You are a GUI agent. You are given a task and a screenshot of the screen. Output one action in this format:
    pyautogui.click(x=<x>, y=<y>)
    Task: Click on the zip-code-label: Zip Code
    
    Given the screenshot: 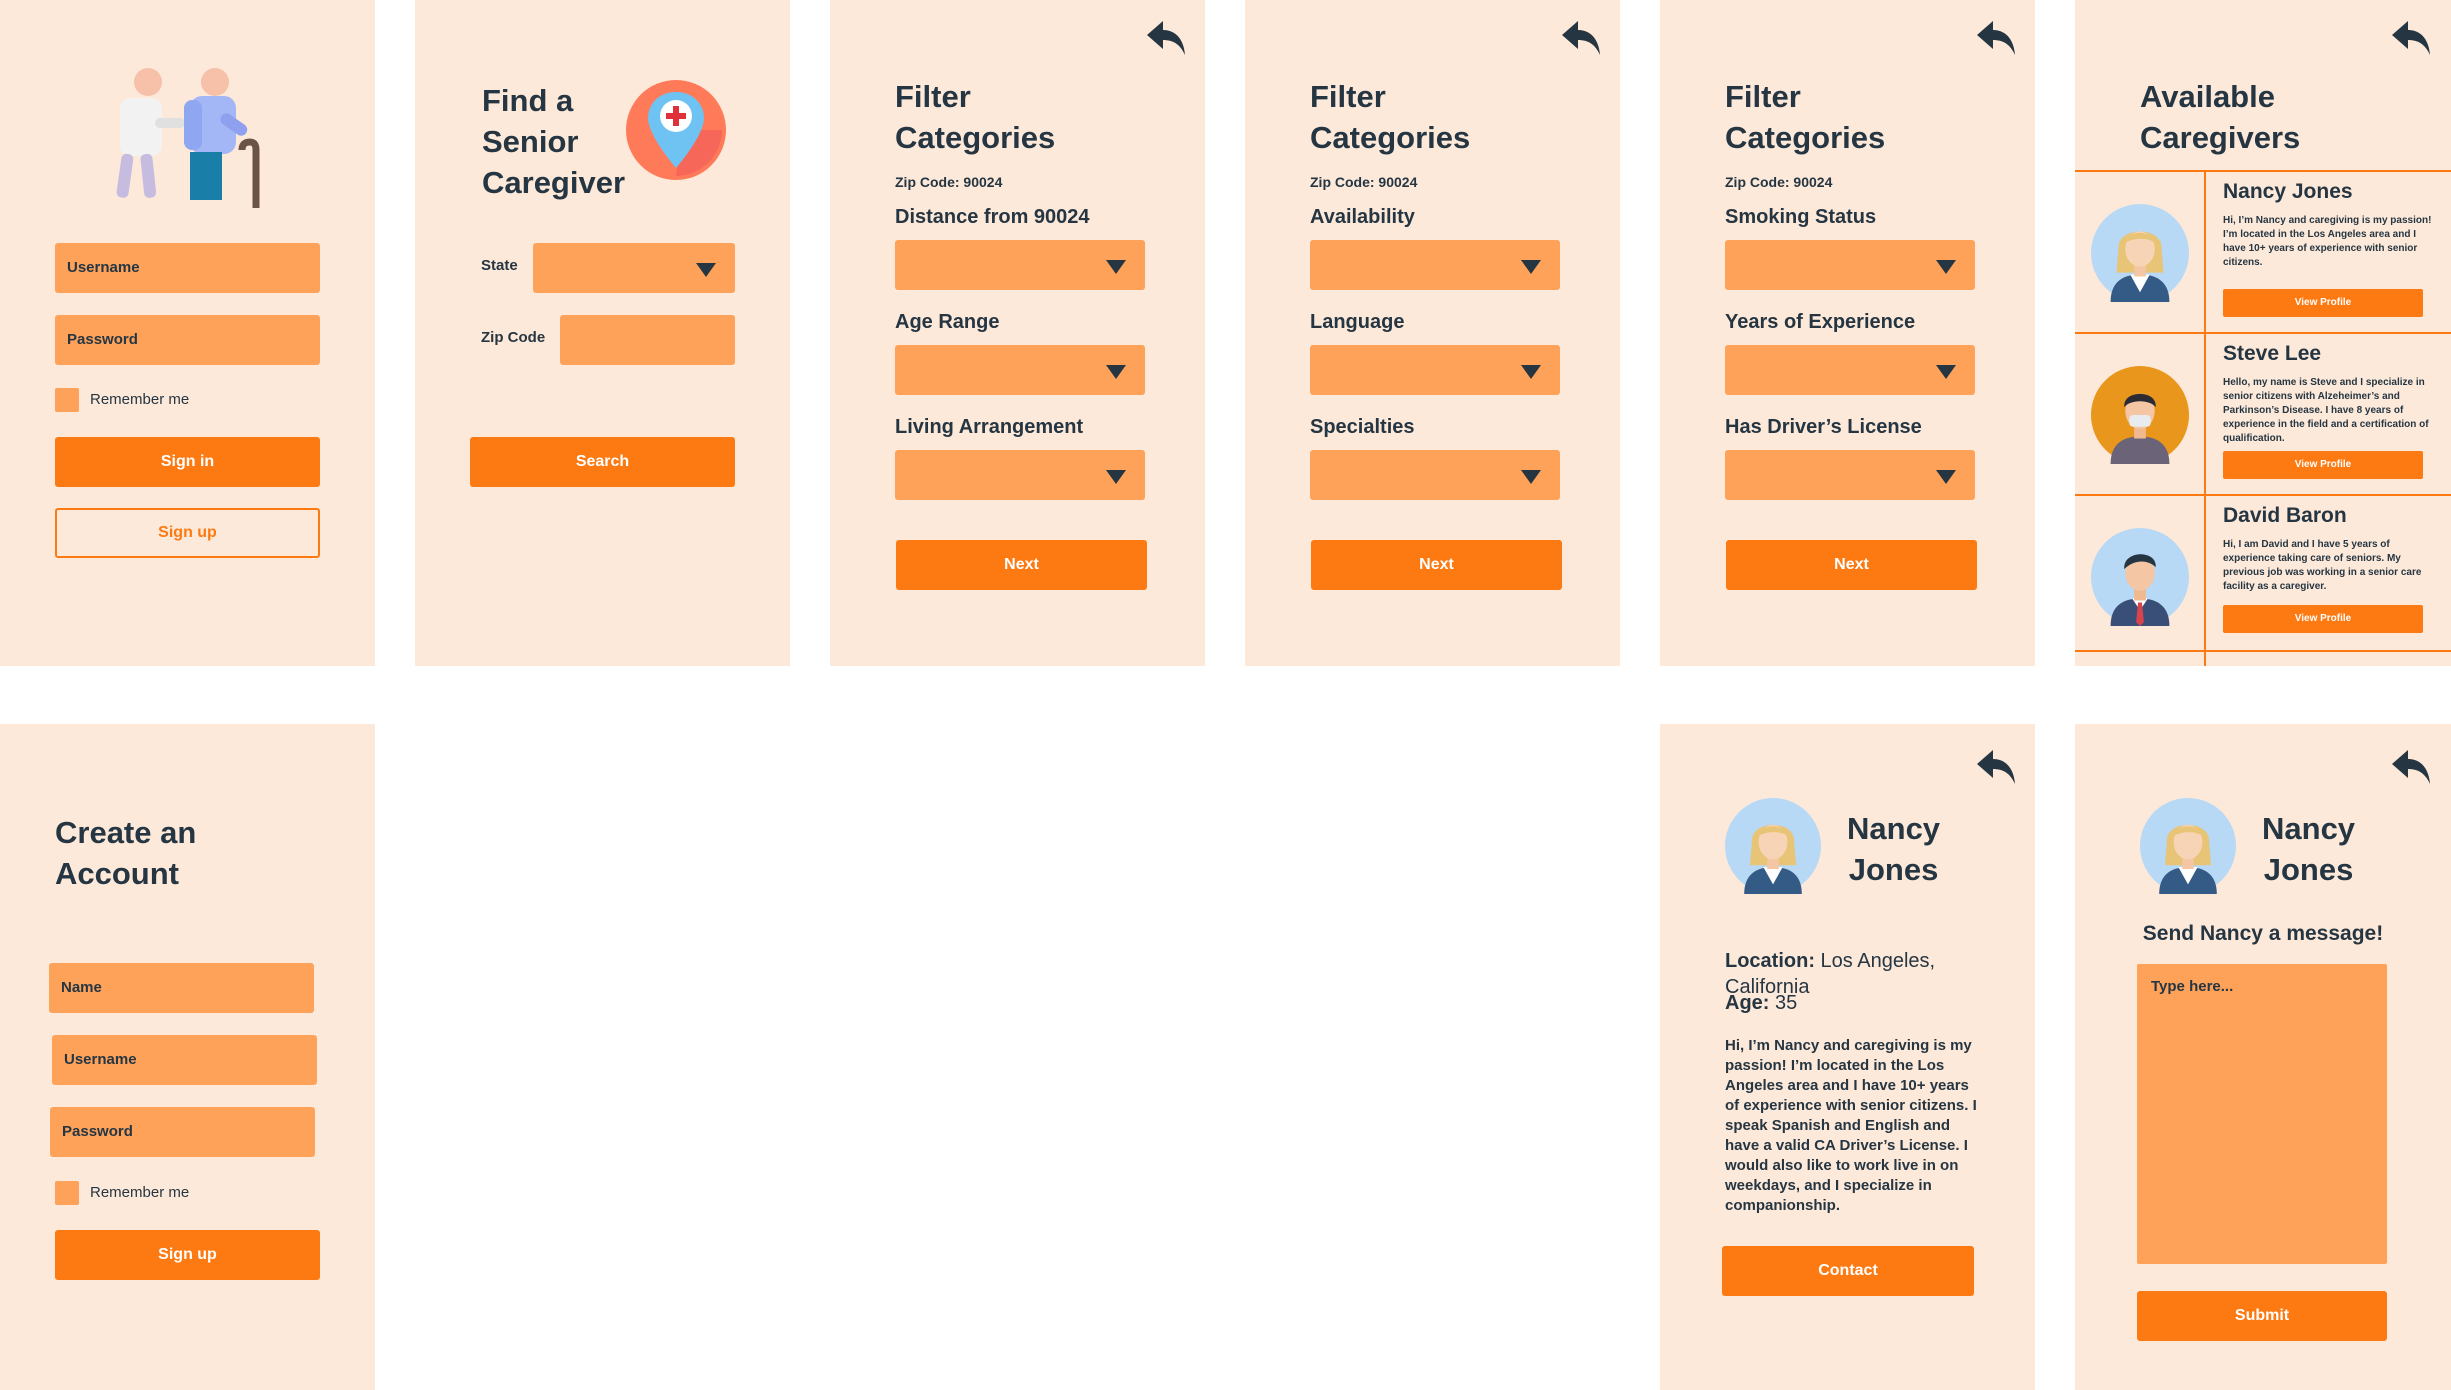 What is the action you would take?
    pyautogui.click(x=513, y=337)
    